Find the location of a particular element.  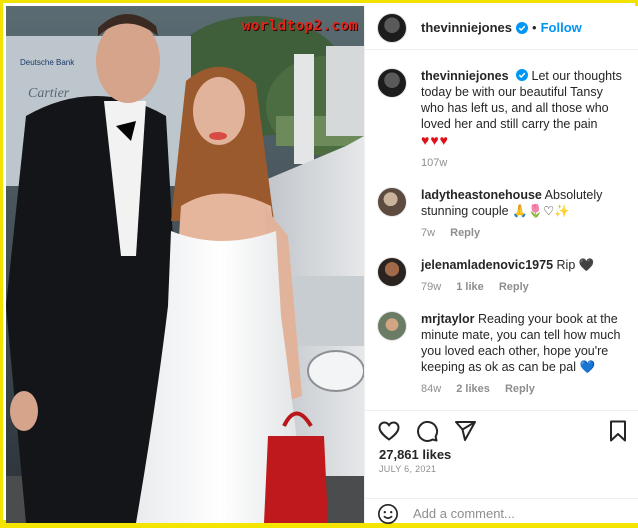

caption-avatar is located at coordinates (392, 83).